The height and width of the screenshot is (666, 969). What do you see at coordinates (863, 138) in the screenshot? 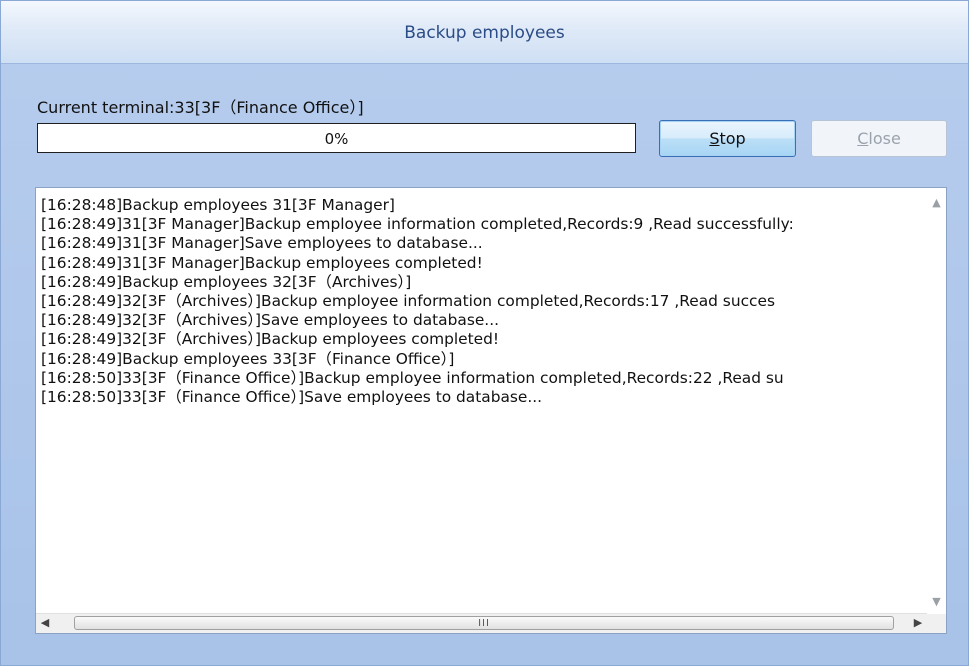
I see `close-button-mnemonic: C` at bounding box center [863, 138].